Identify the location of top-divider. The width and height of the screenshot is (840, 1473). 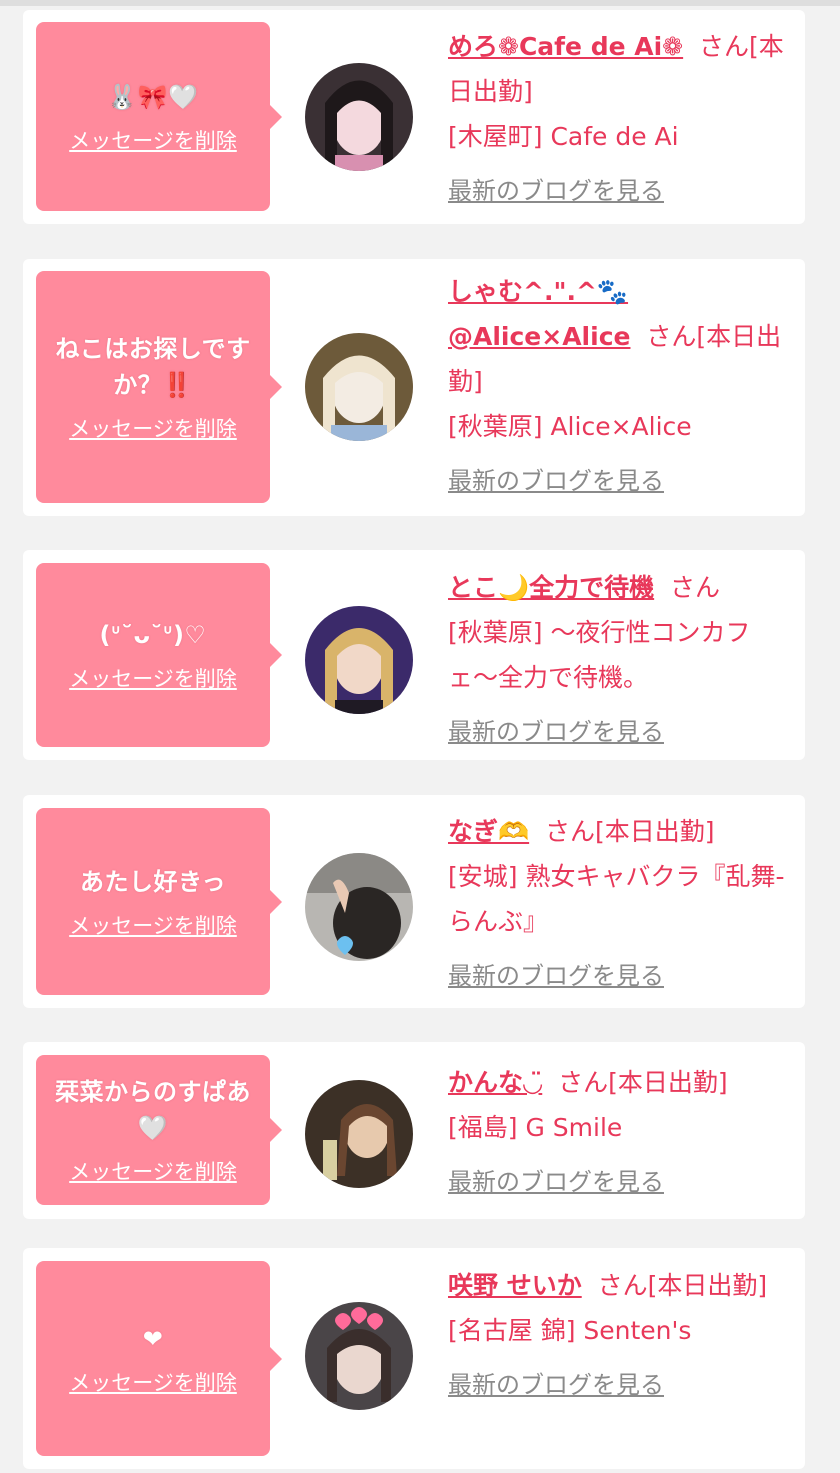
(420, 3).